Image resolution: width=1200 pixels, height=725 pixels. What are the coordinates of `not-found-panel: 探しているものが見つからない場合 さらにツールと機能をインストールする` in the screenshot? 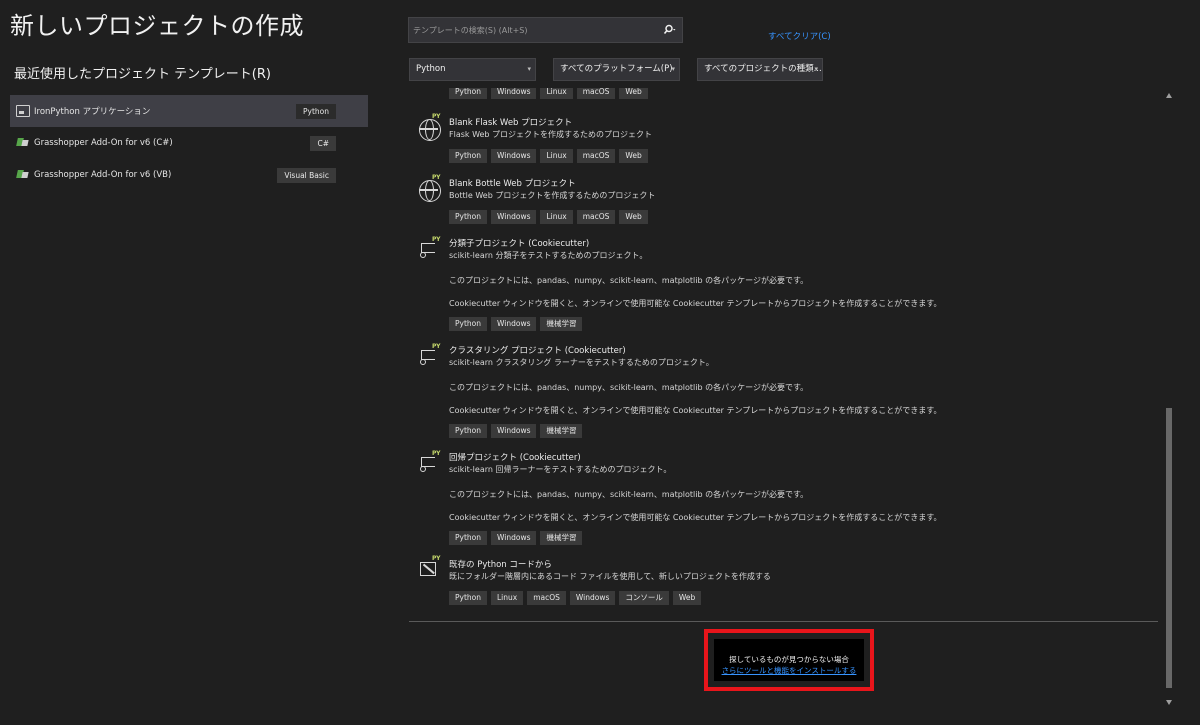 It's located at (789, 660).